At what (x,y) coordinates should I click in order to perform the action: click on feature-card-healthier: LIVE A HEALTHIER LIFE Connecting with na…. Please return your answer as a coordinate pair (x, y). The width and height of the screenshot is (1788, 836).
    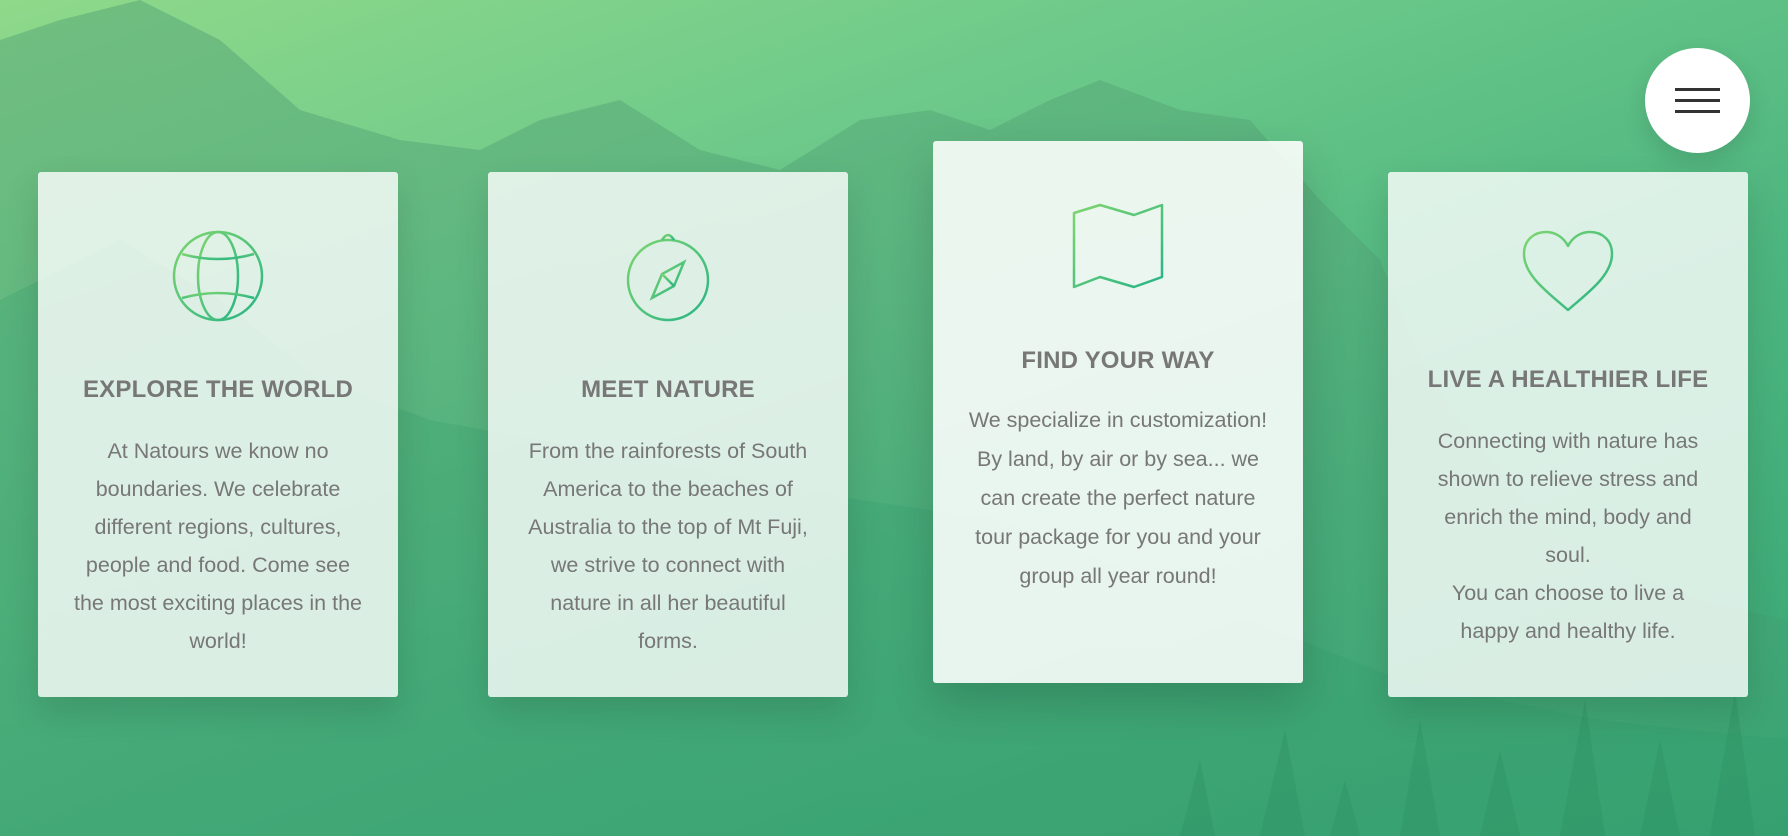
    Looking at the image, I should click on (1568, 434).